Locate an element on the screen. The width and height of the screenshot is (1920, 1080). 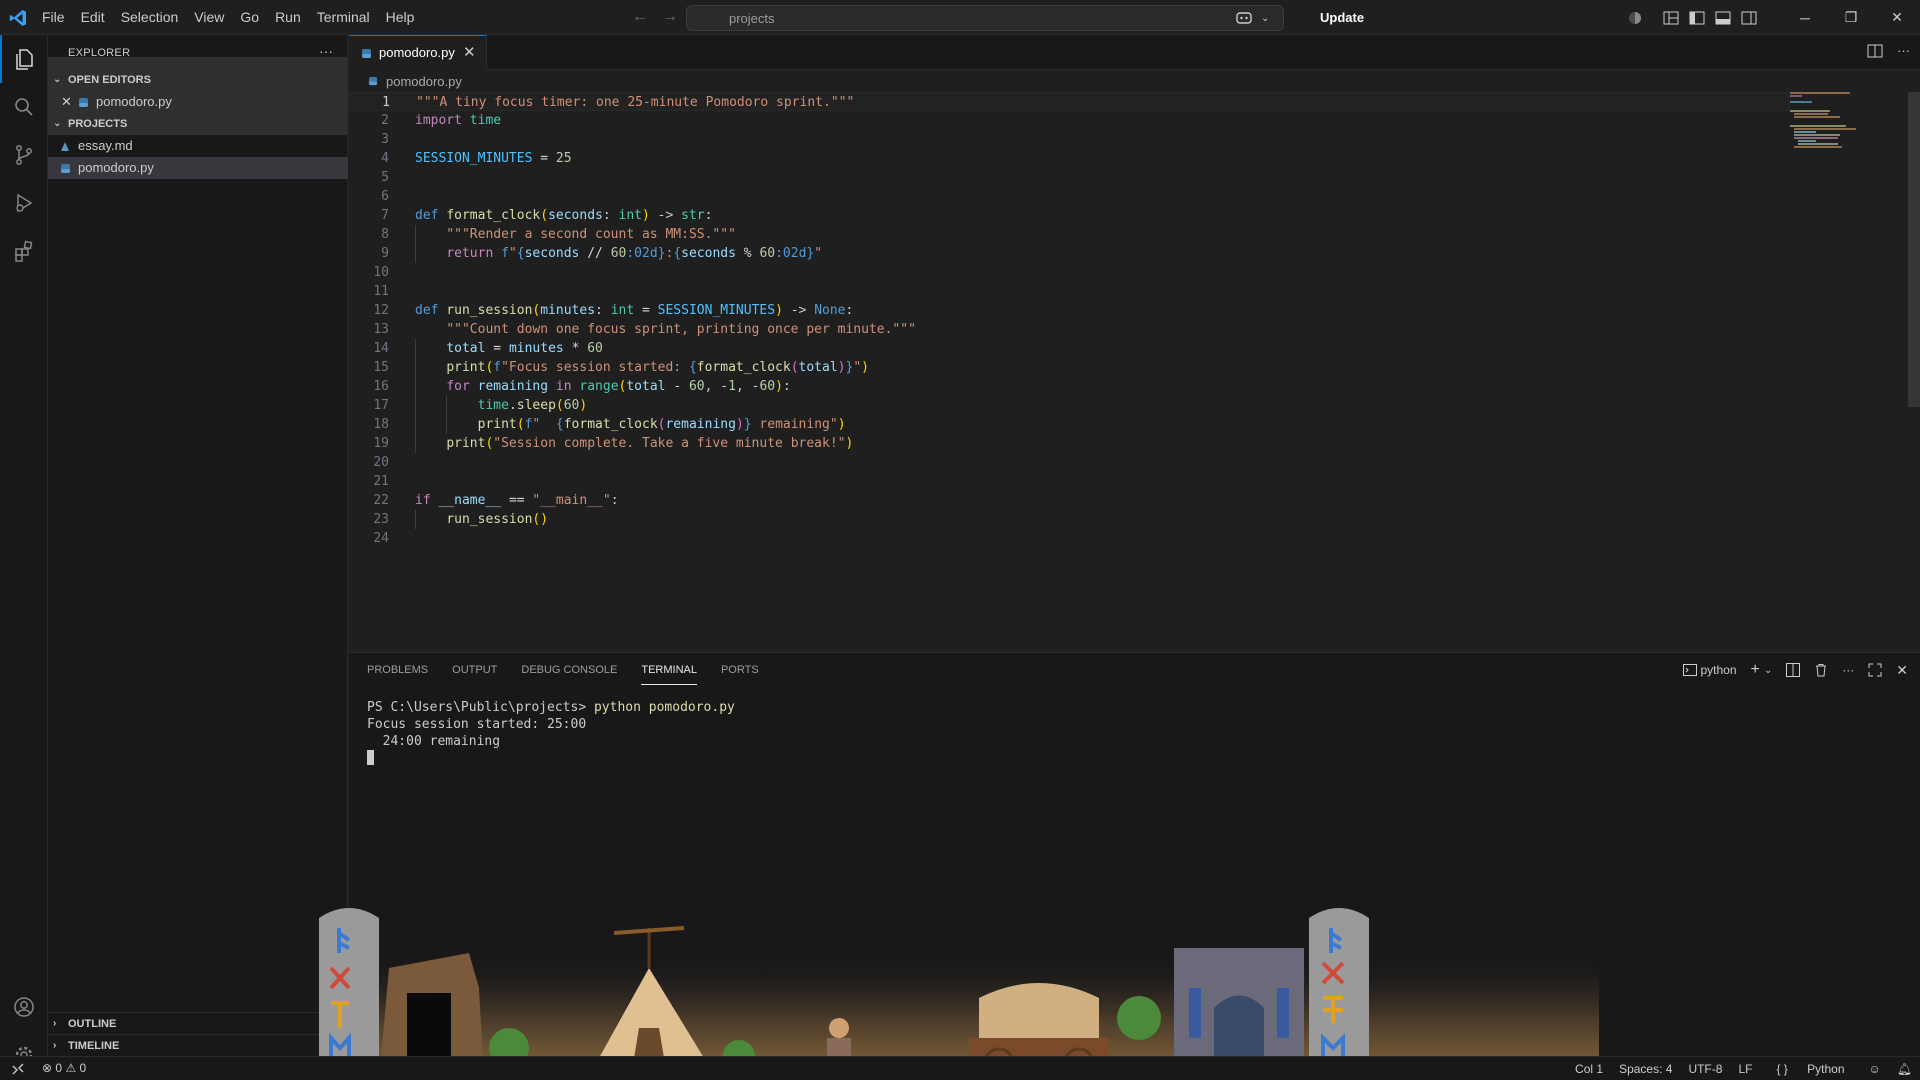
file-item-essay: essay.md is located at coordinates (198, 146).